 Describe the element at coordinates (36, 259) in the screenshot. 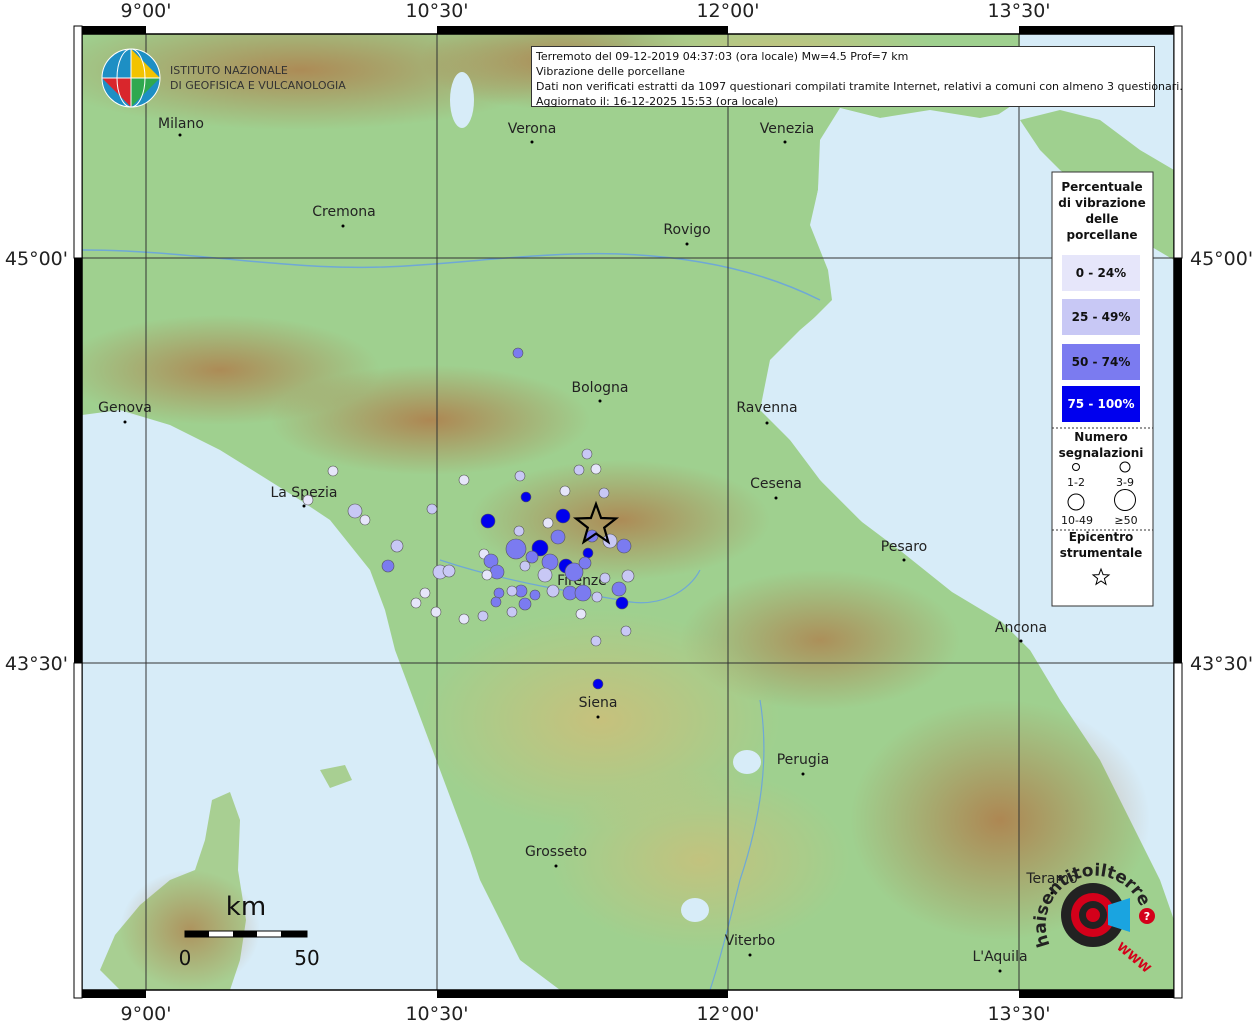

I see `lat-label-left-1: 45°00'` at that location.